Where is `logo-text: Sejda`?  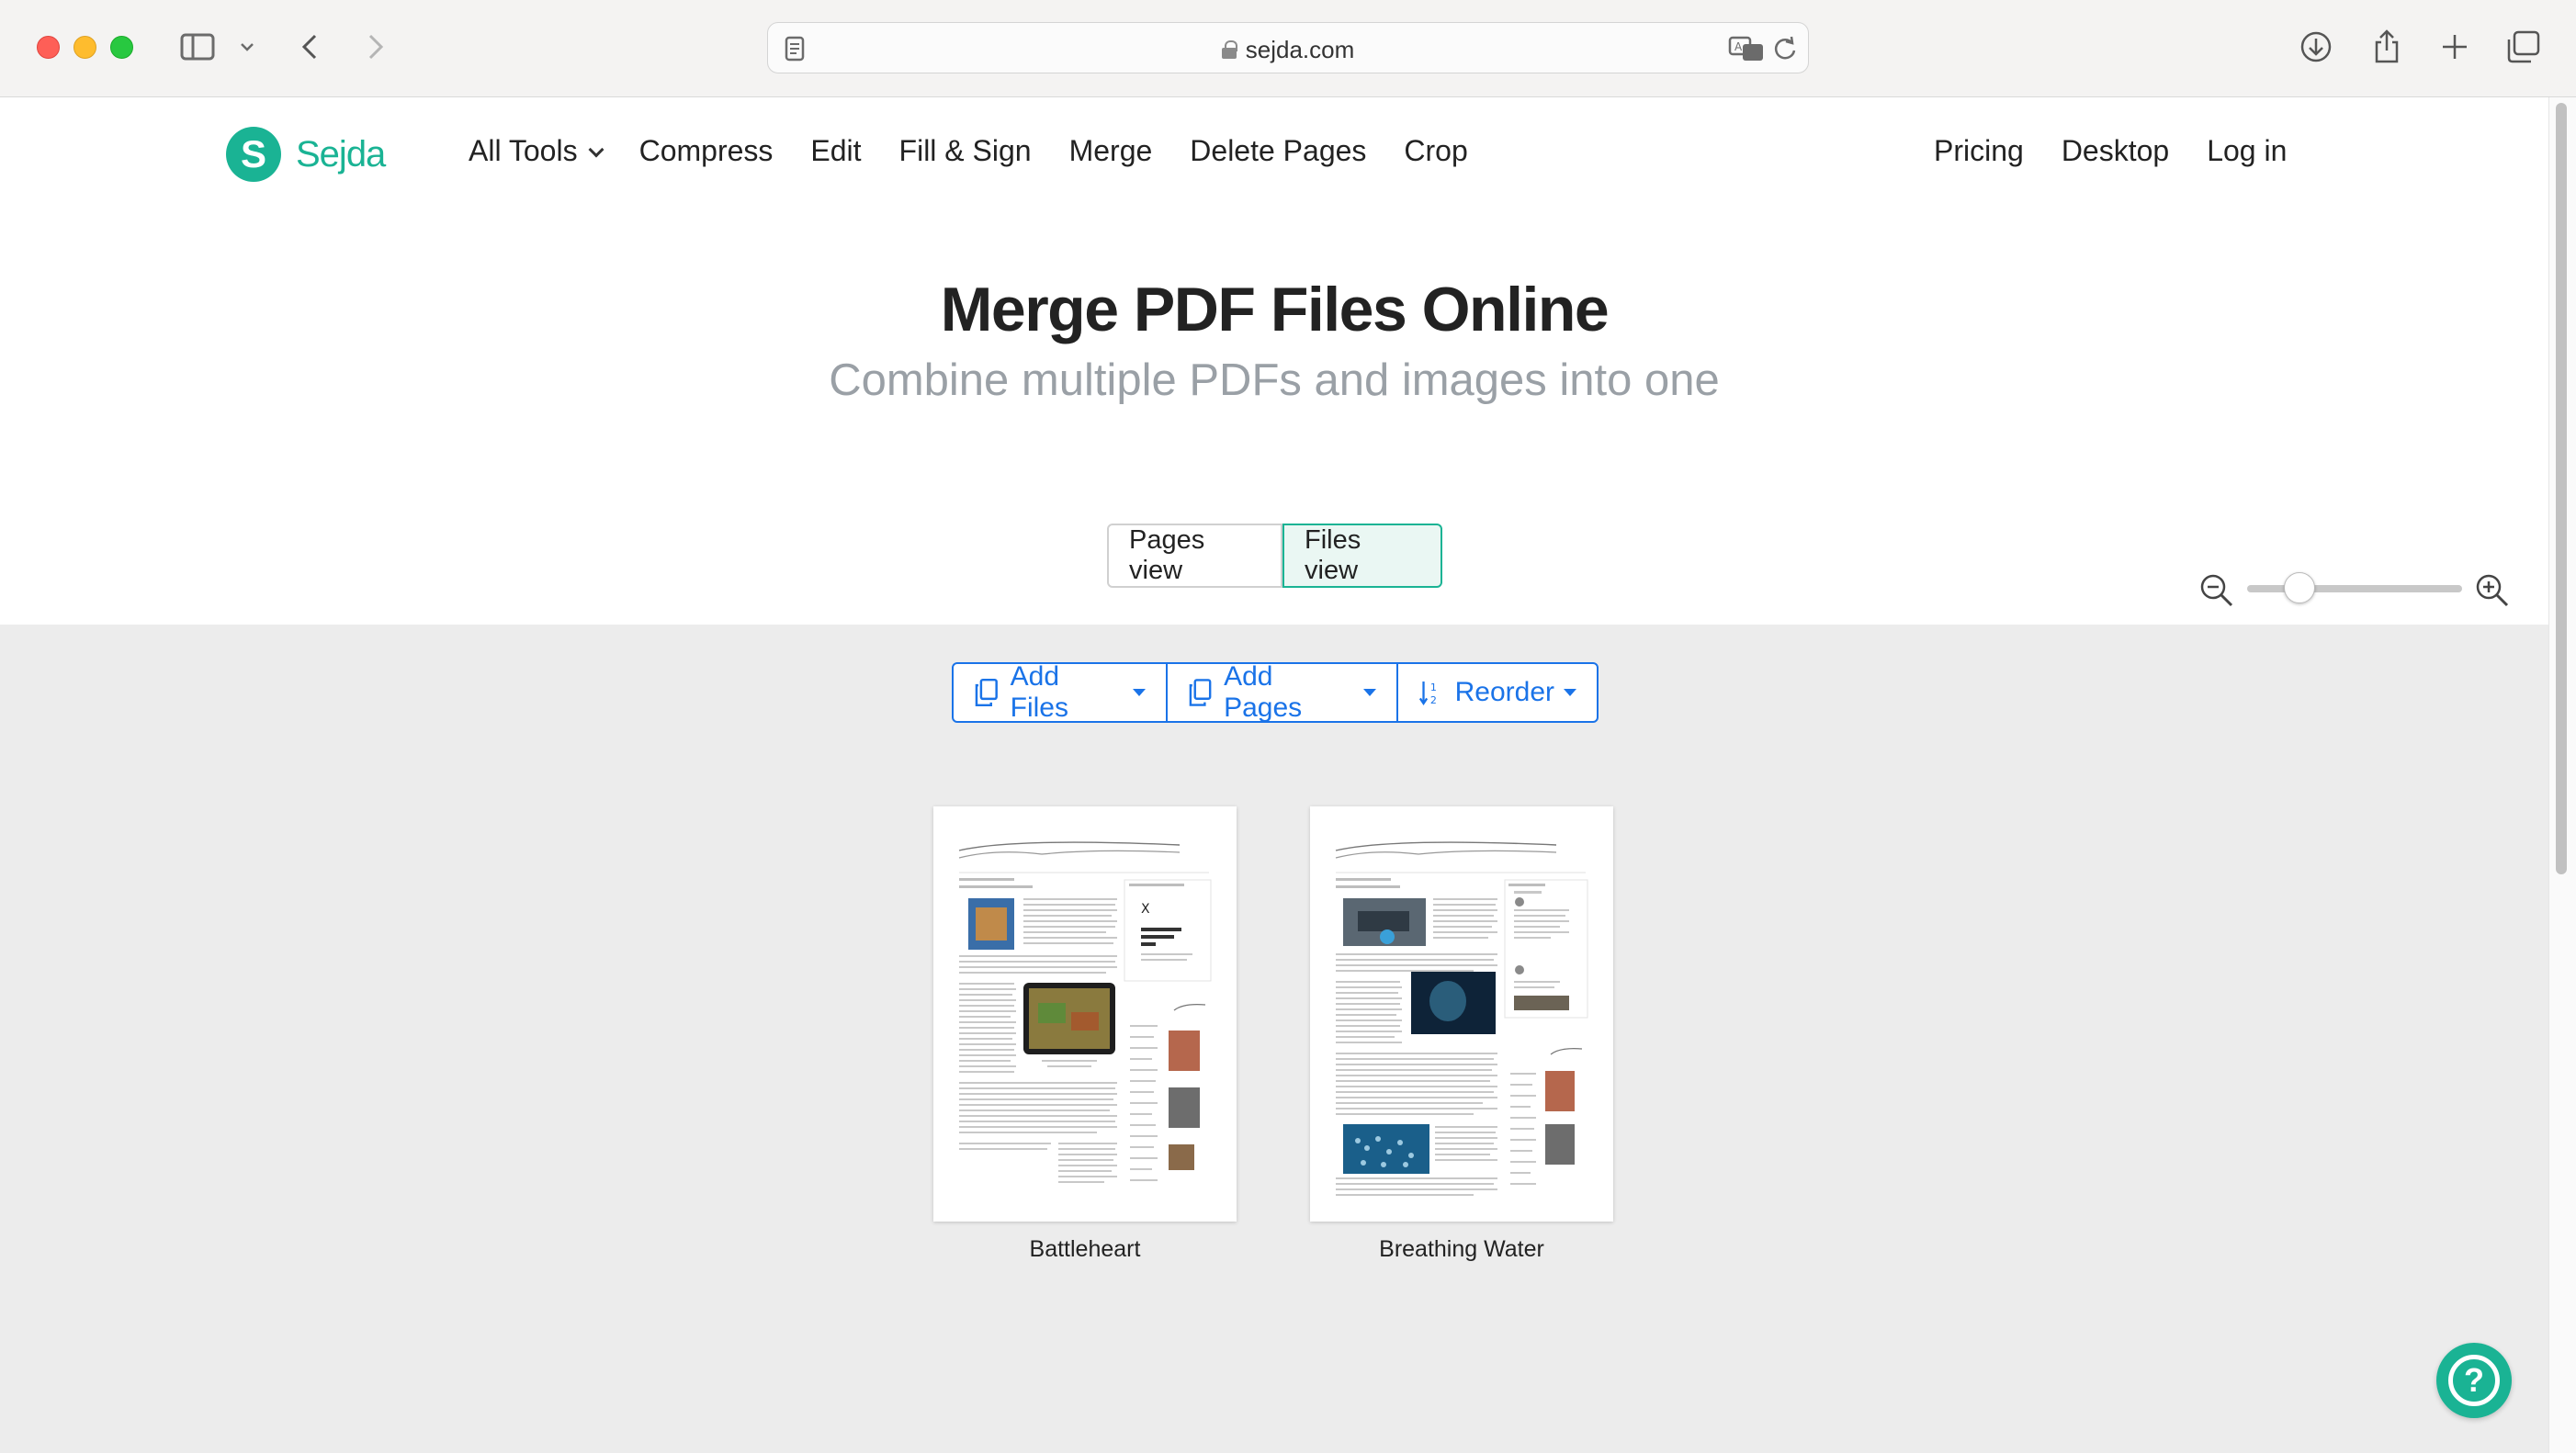 logo-text: Sejda is located at coordinates (341, 154).